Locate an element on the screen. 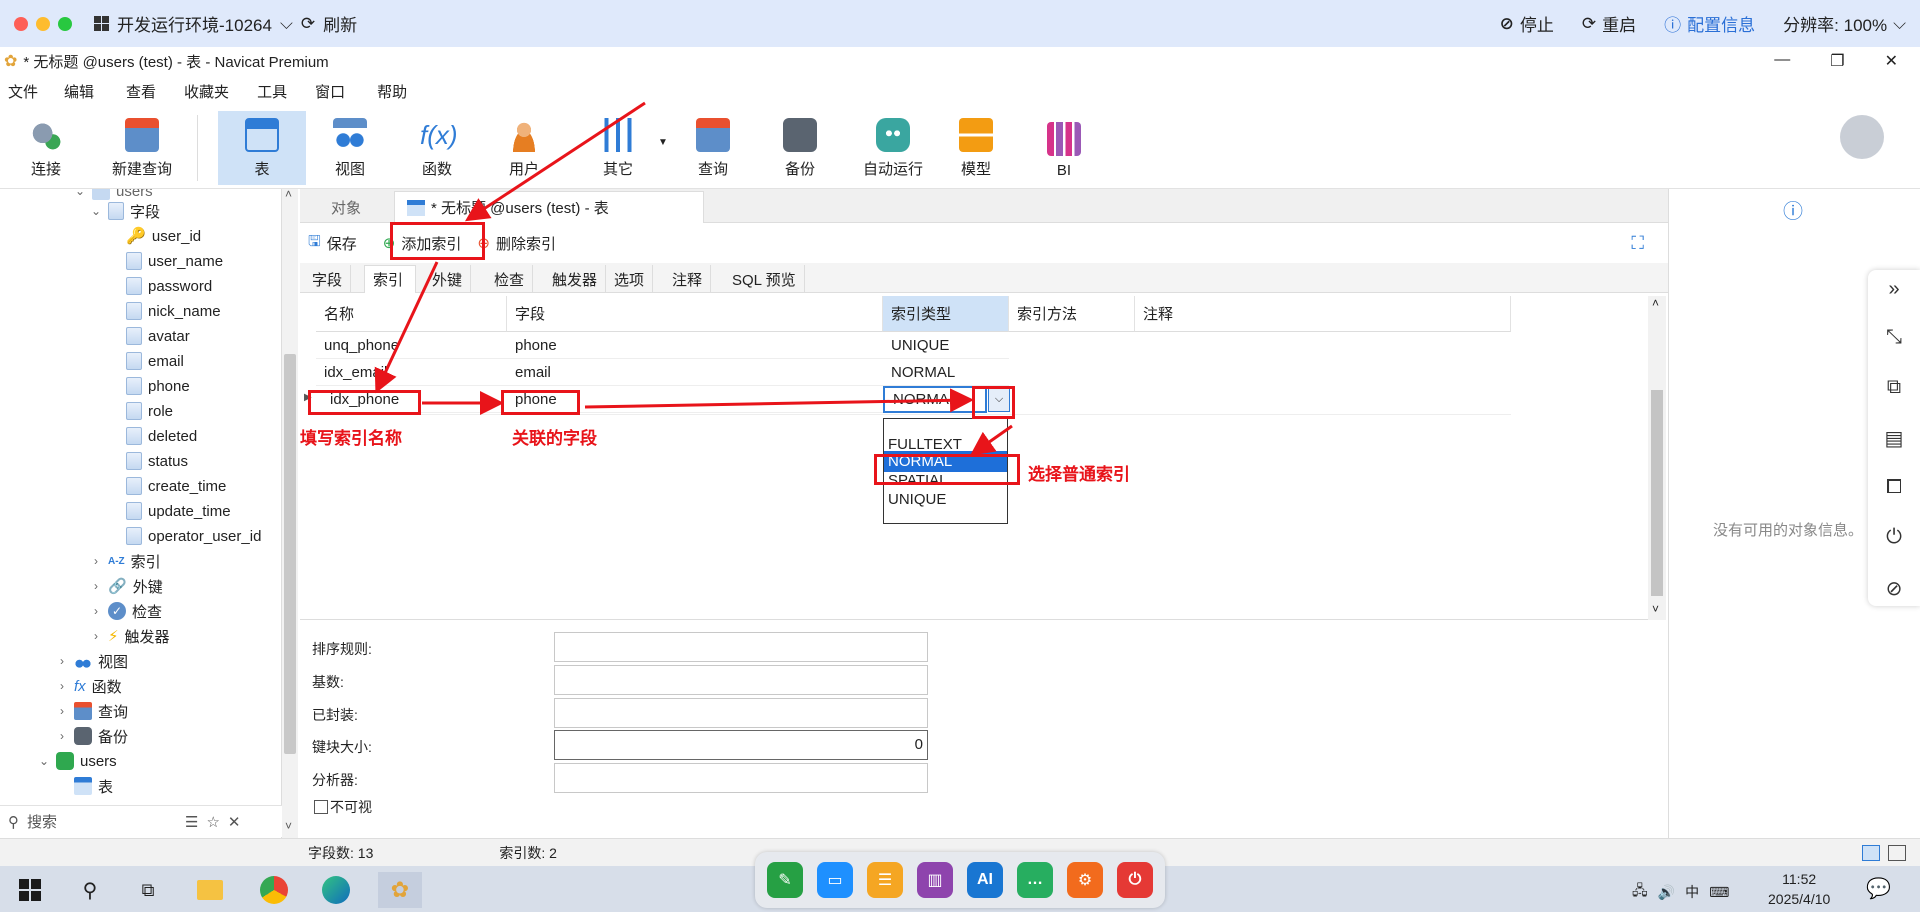  arrow-to-normal is located at coordinates (991, 440).